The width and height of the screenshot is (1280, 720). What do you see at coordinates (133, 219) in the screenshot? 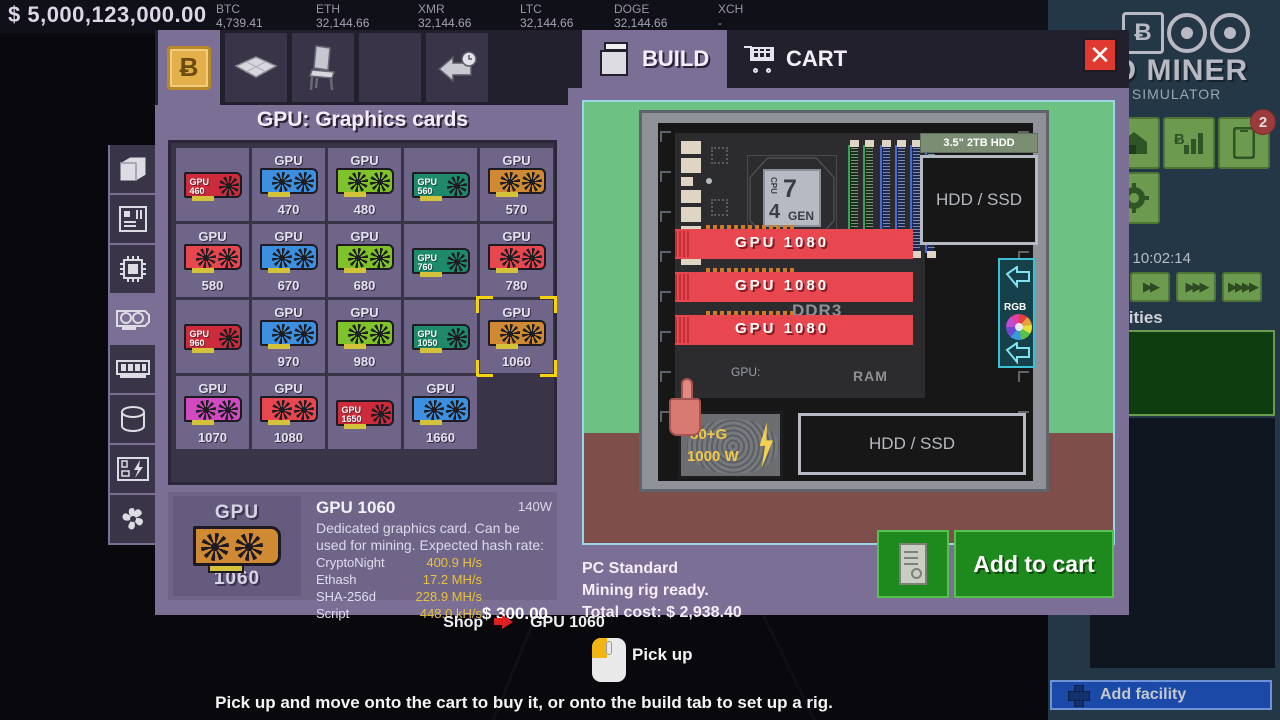
I see `category-motherboard` at bounding box center [133, 219].